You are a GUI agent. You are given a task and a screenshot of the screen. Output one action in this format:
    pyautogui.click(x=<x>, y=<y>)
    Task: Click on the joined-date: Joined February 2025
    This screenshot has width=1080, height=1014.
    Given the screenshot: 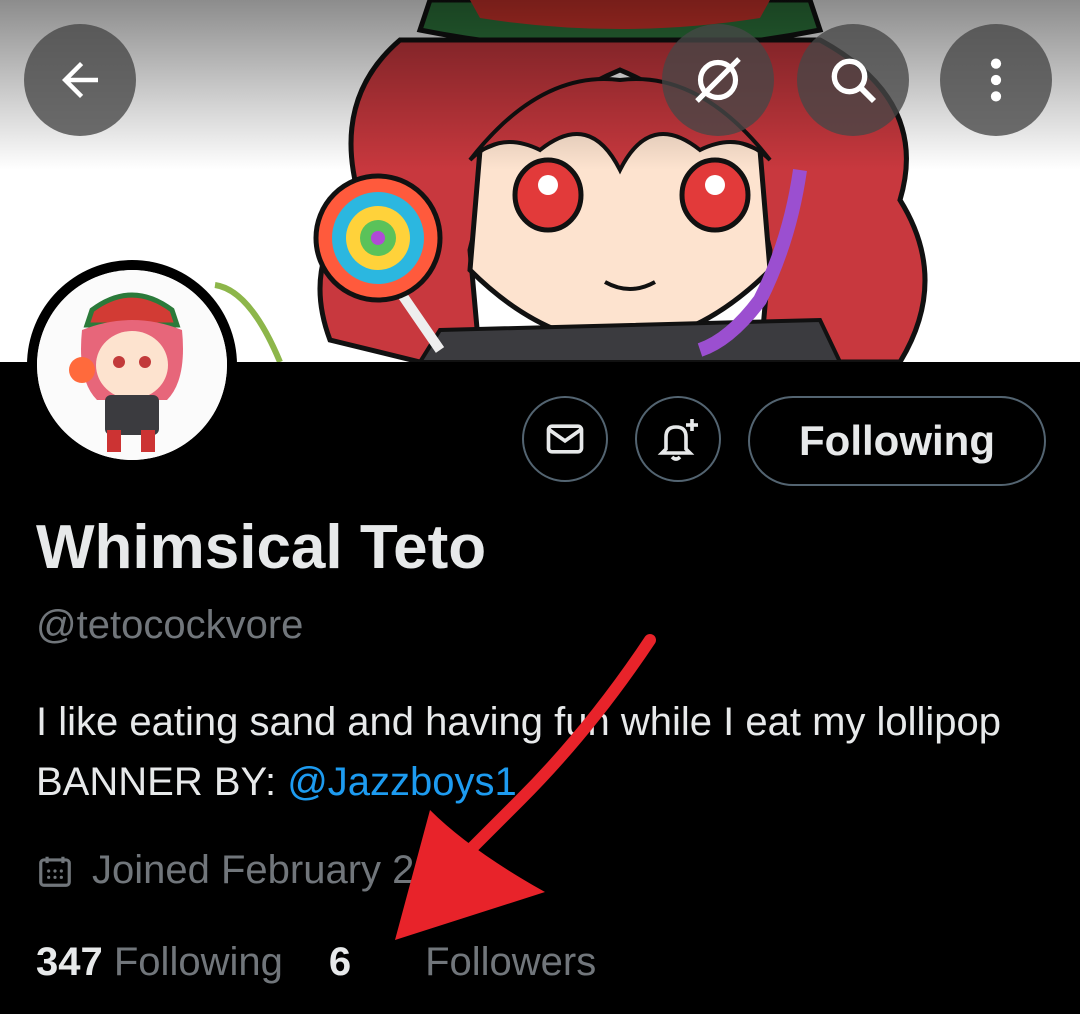 What is the action you would take?
    pyautogui.click(x=258, y=870)
    